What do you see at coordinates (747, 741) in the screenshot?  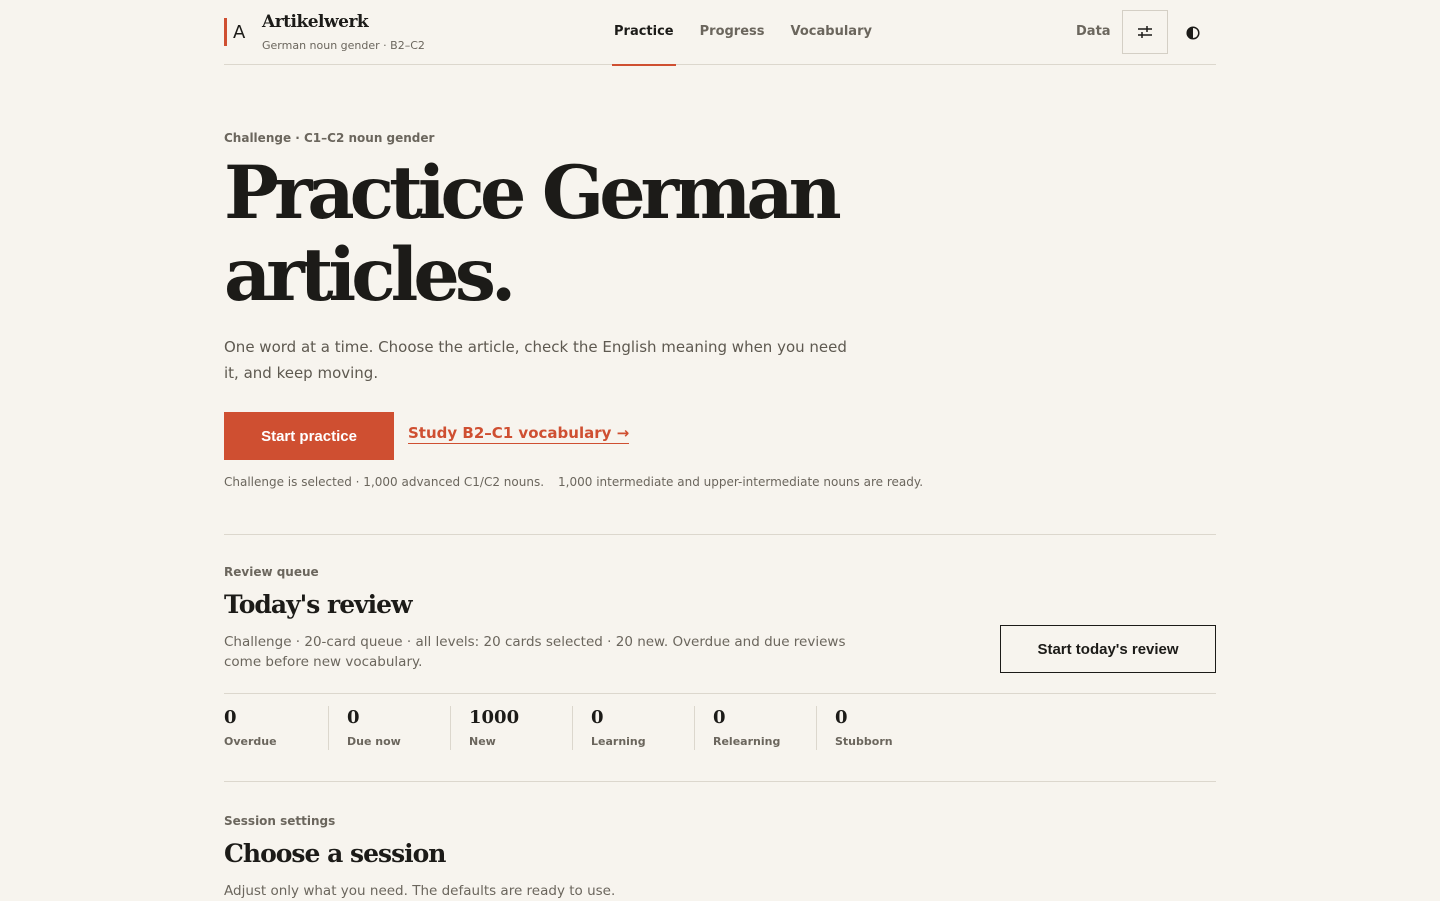 I see `stat-label: Relearning` at bounding box center [747, 741].